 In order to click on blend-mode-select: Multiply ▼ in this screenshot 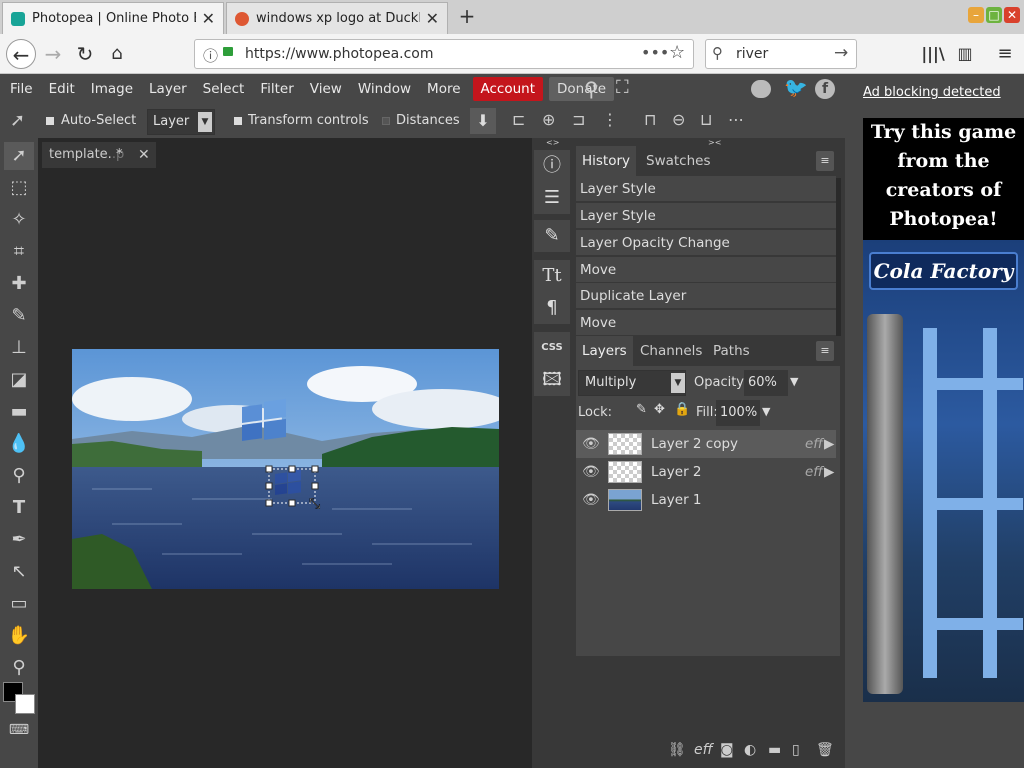, I will do `click(632, 383)`.